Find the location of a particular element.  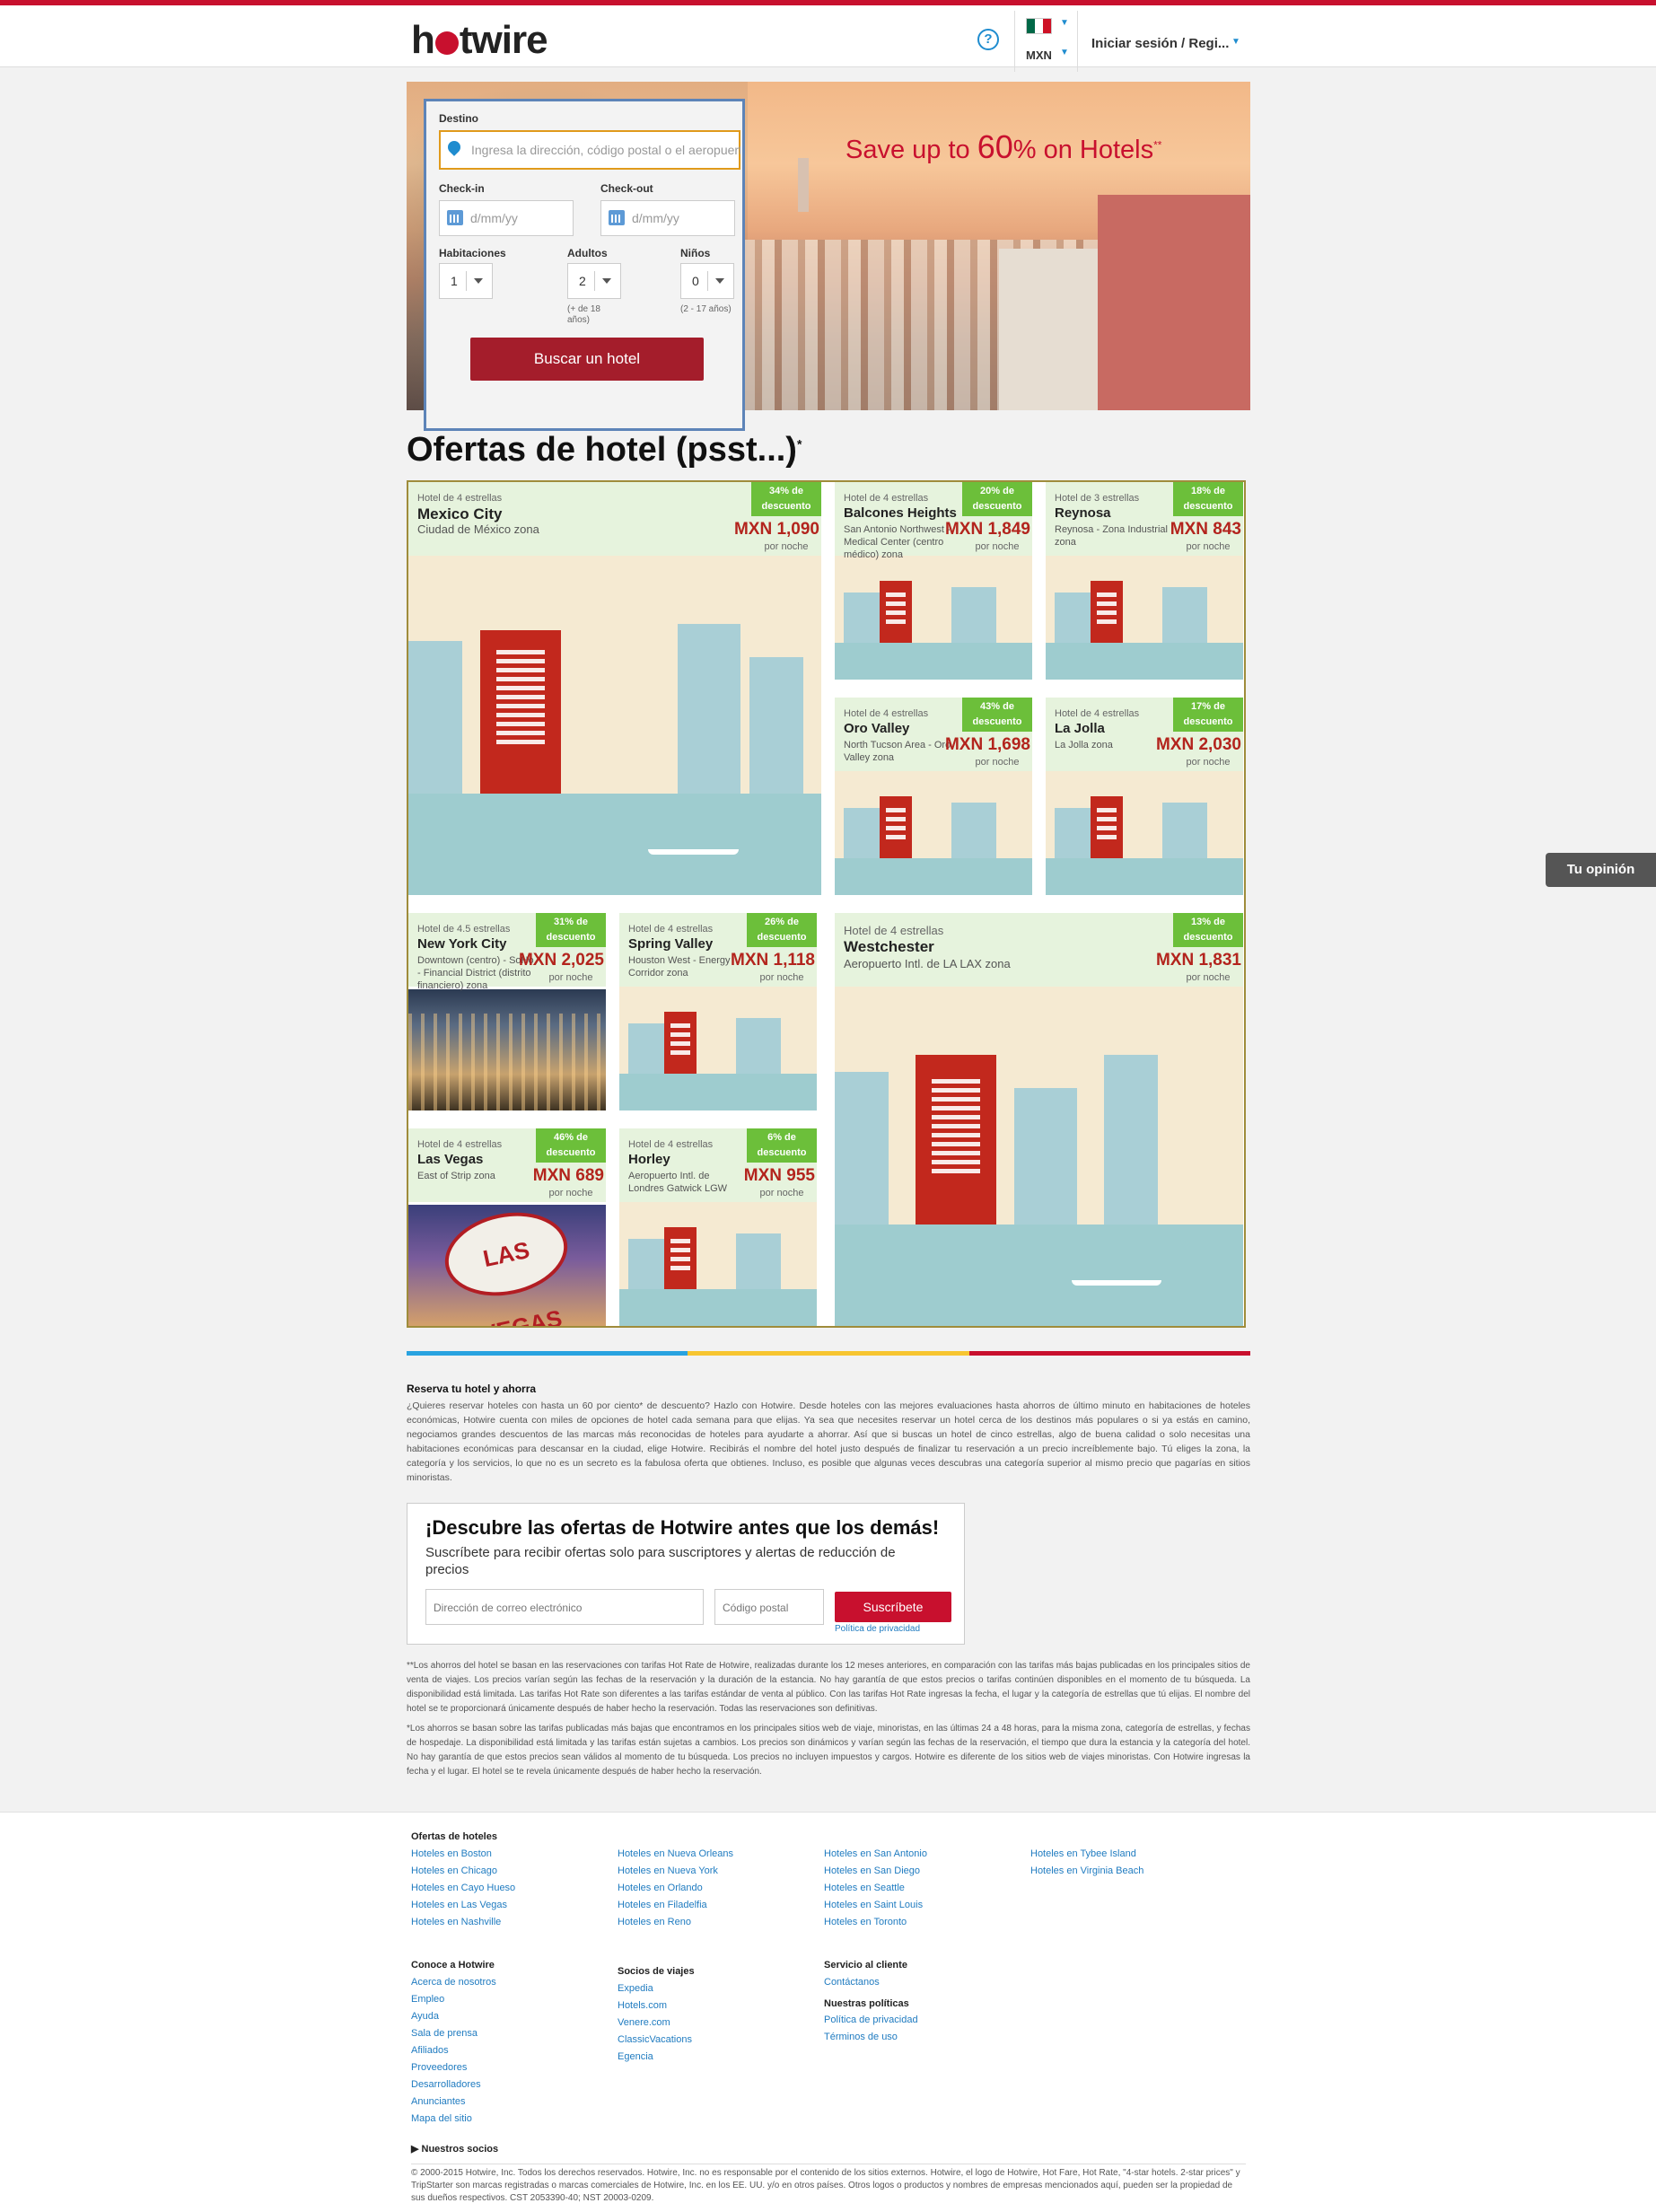

deal-city: Balcones Heights is located at coordinates (900, 513).